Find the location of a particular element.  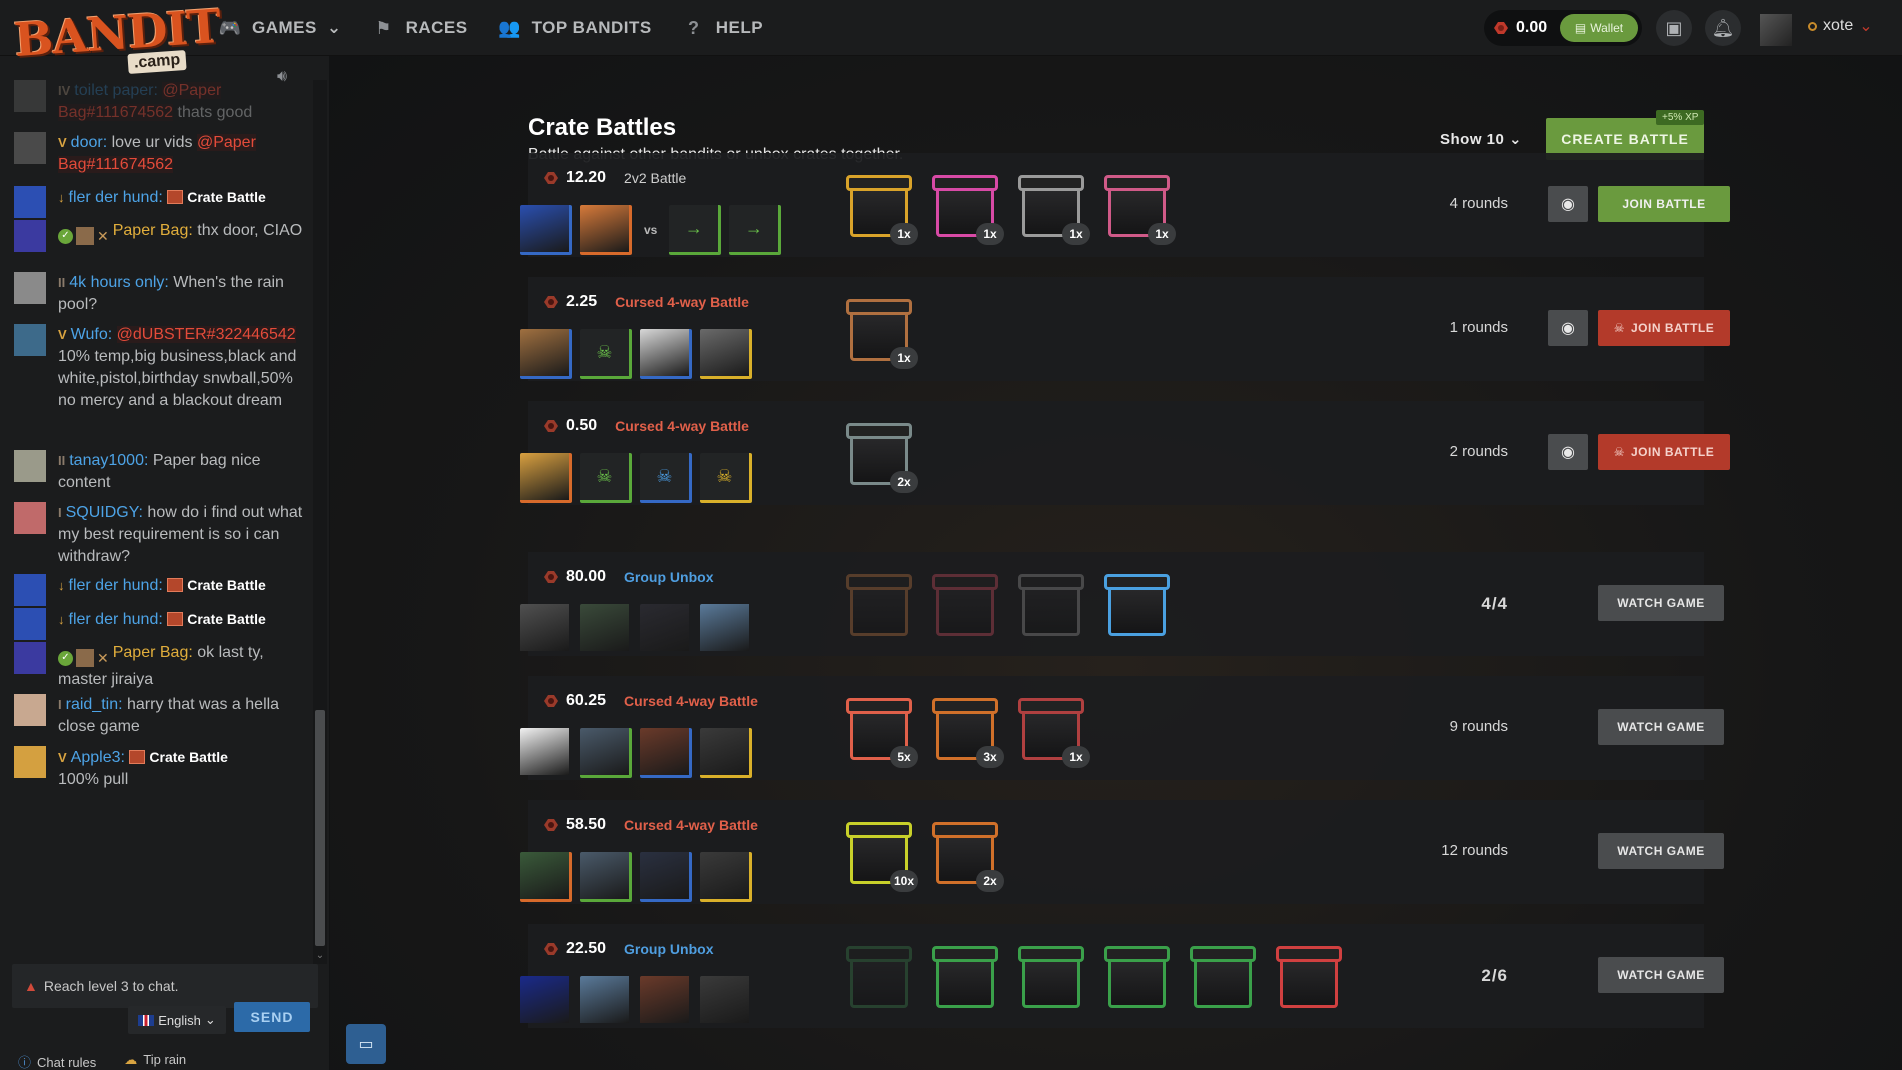

scroll-down-icon: ⌄ is located at coordinates (320, 956).